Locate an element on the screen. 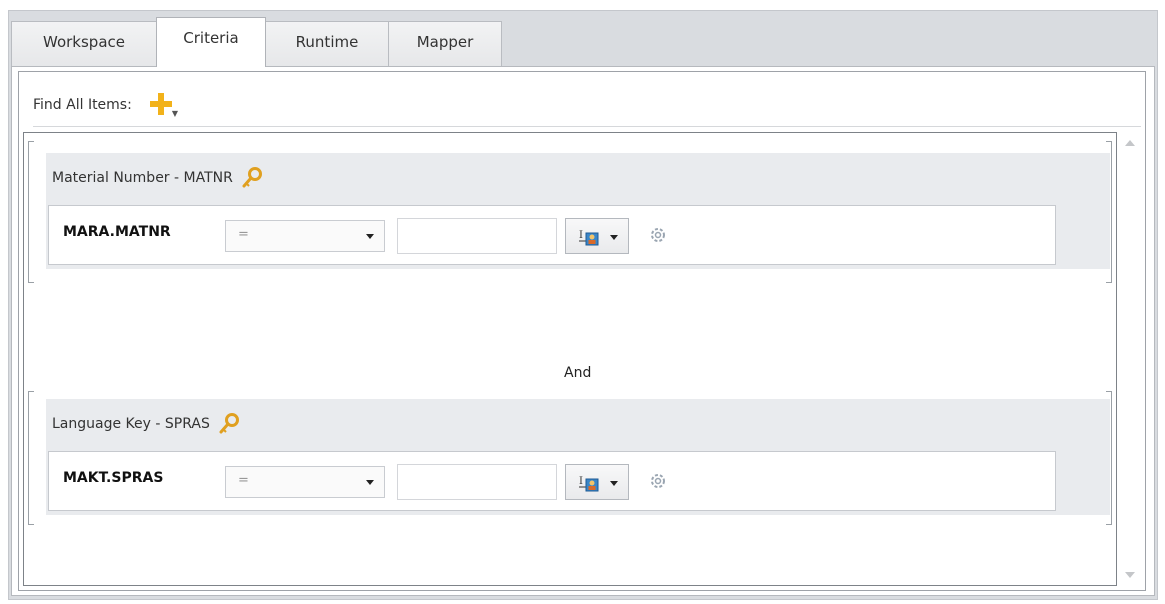  group-title: Language Key - SPRAS is located at coordinates (146, 424).